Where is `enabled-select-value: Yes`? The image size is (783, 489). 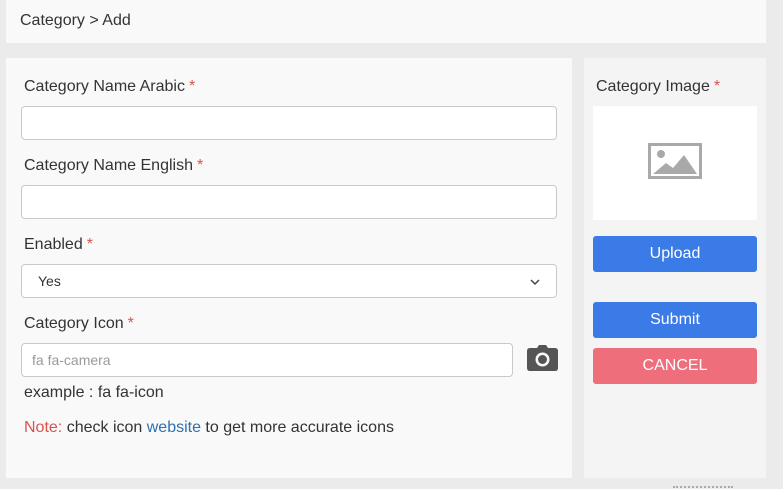 enabled-select-value: Yes is located at coordinates (49, 281).